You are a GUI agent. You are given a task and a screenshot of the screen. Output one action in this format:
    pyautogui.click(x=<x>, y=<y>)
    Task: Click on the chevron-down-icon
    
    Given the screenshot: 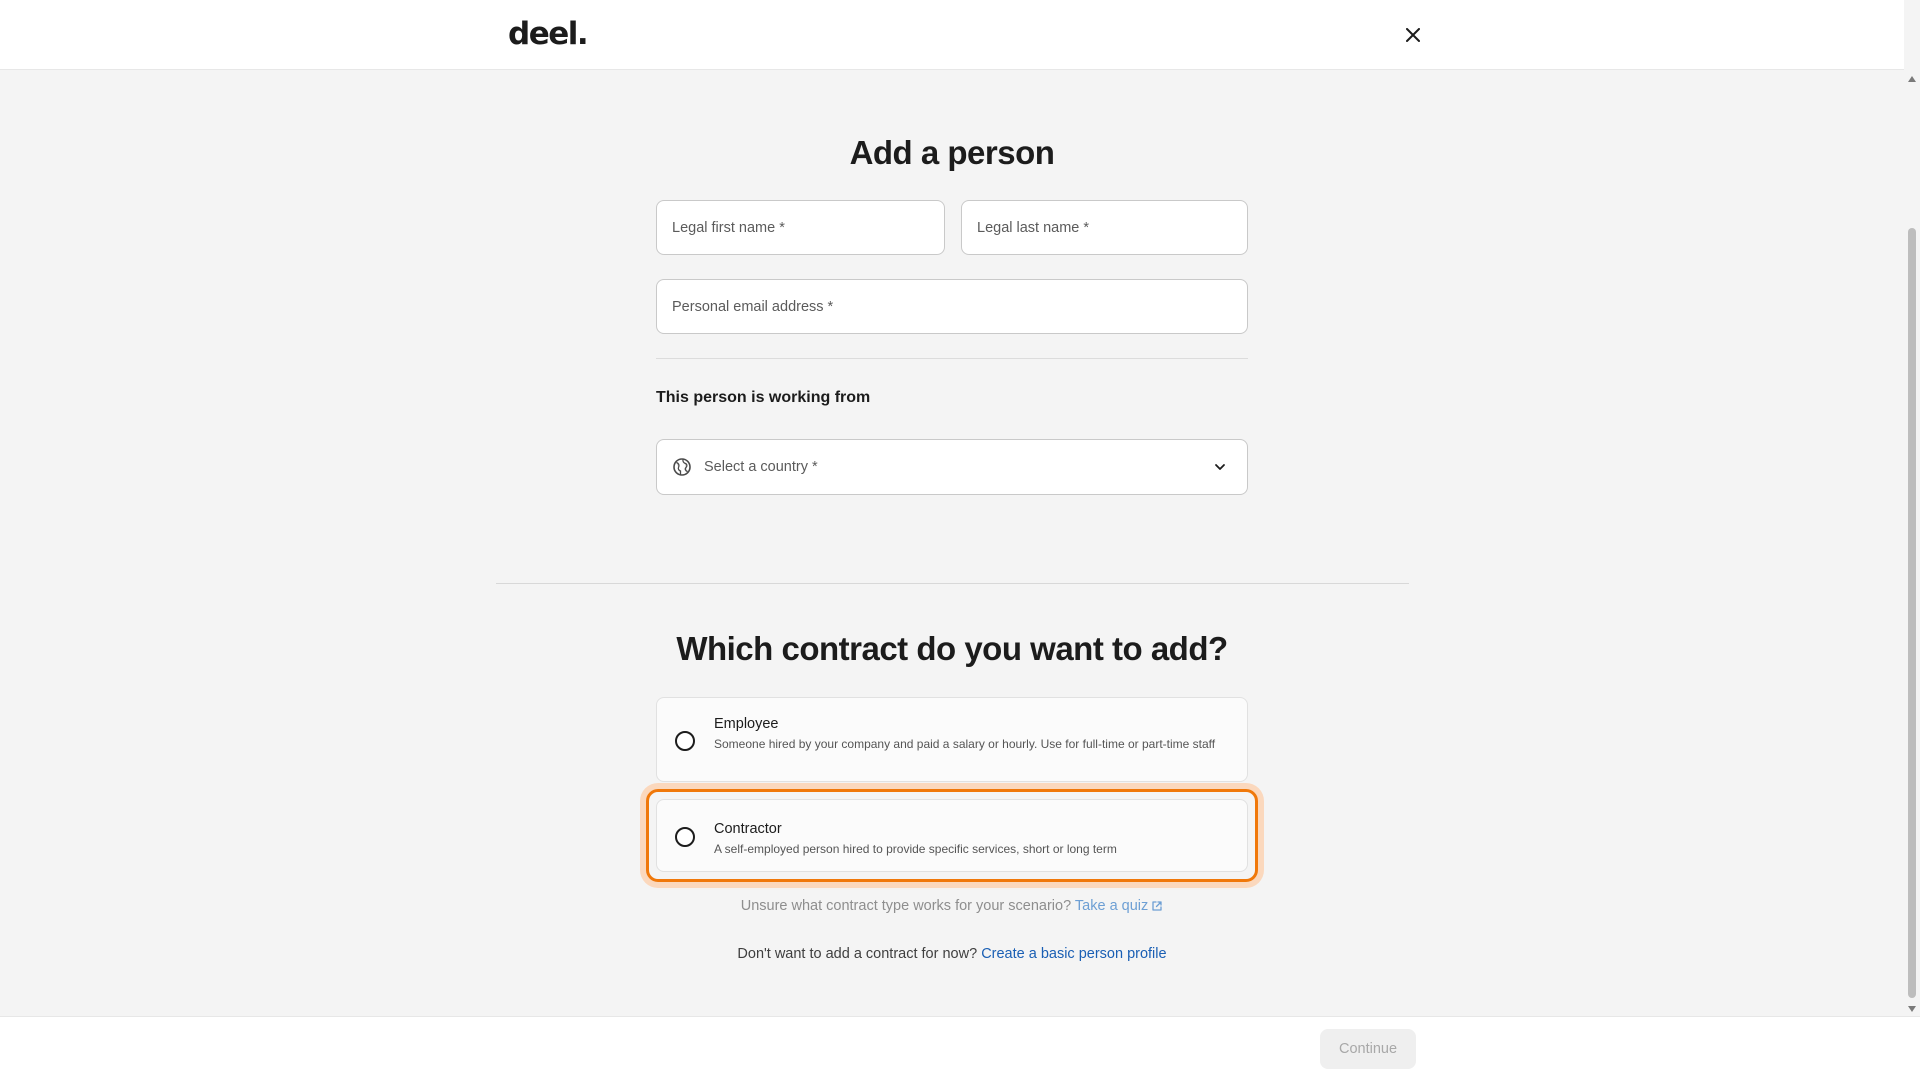 What is the action you would take?
    pyautogui.click(x=1220, y=467)
    